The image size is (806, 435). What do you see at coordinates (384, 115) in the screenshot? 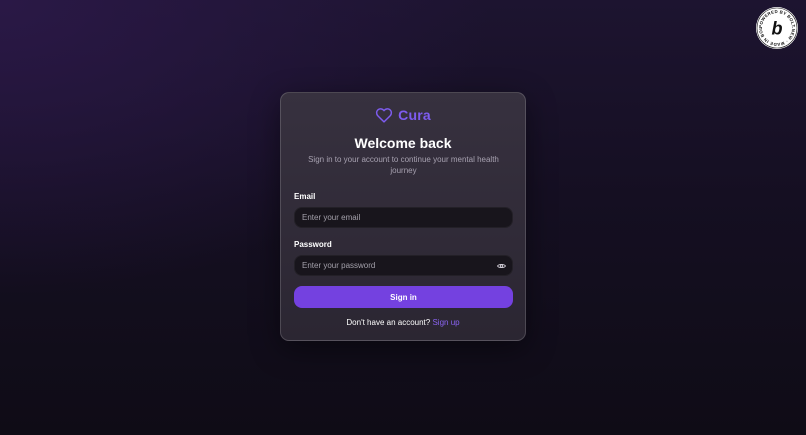
I see `heart-icon` at bounding box center [384, 115].